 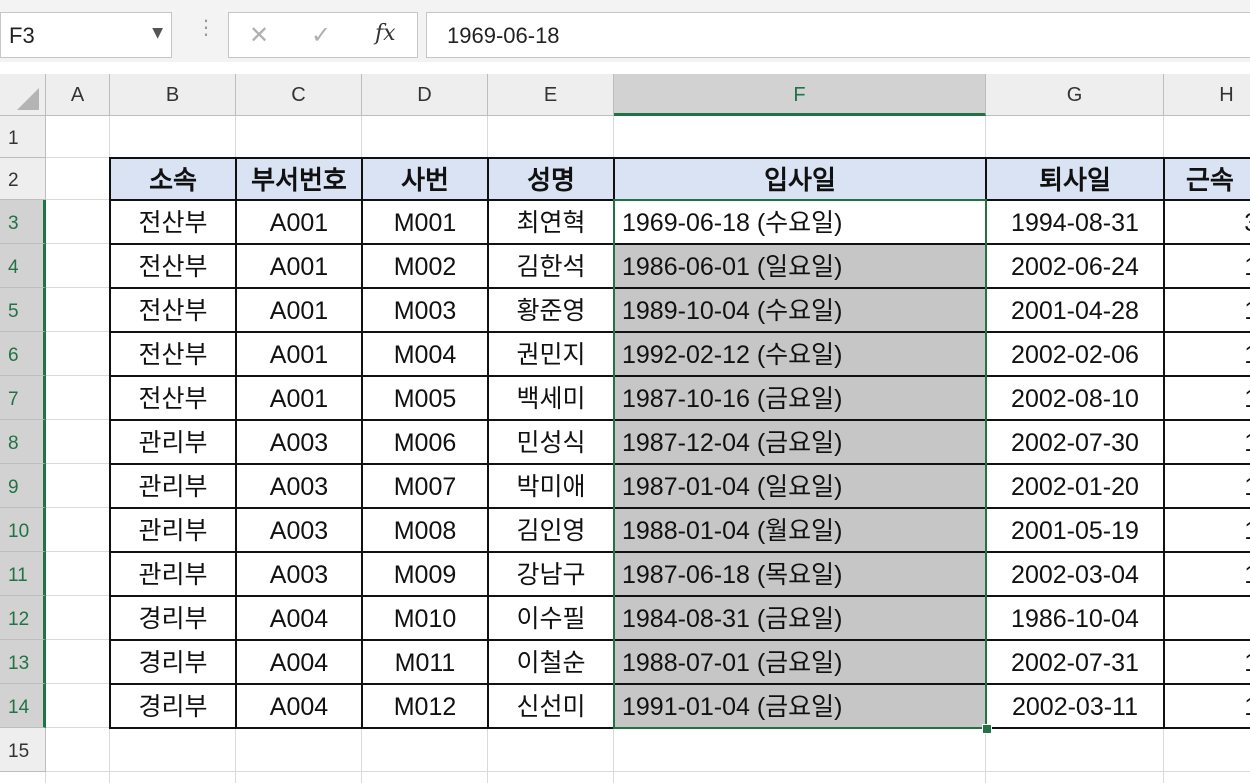 I want to click on row-header-5: 5, so click(x=23, y=310).